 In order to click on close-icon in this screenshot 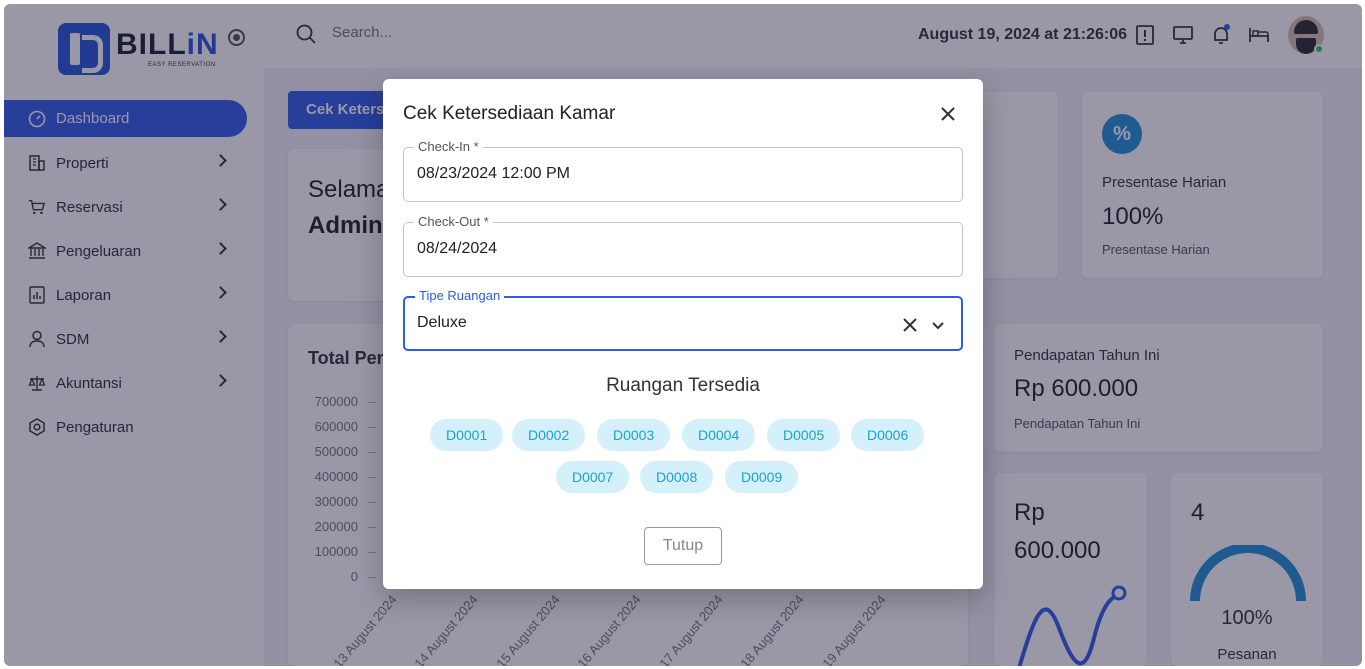, I will do `click(948, 114)`.